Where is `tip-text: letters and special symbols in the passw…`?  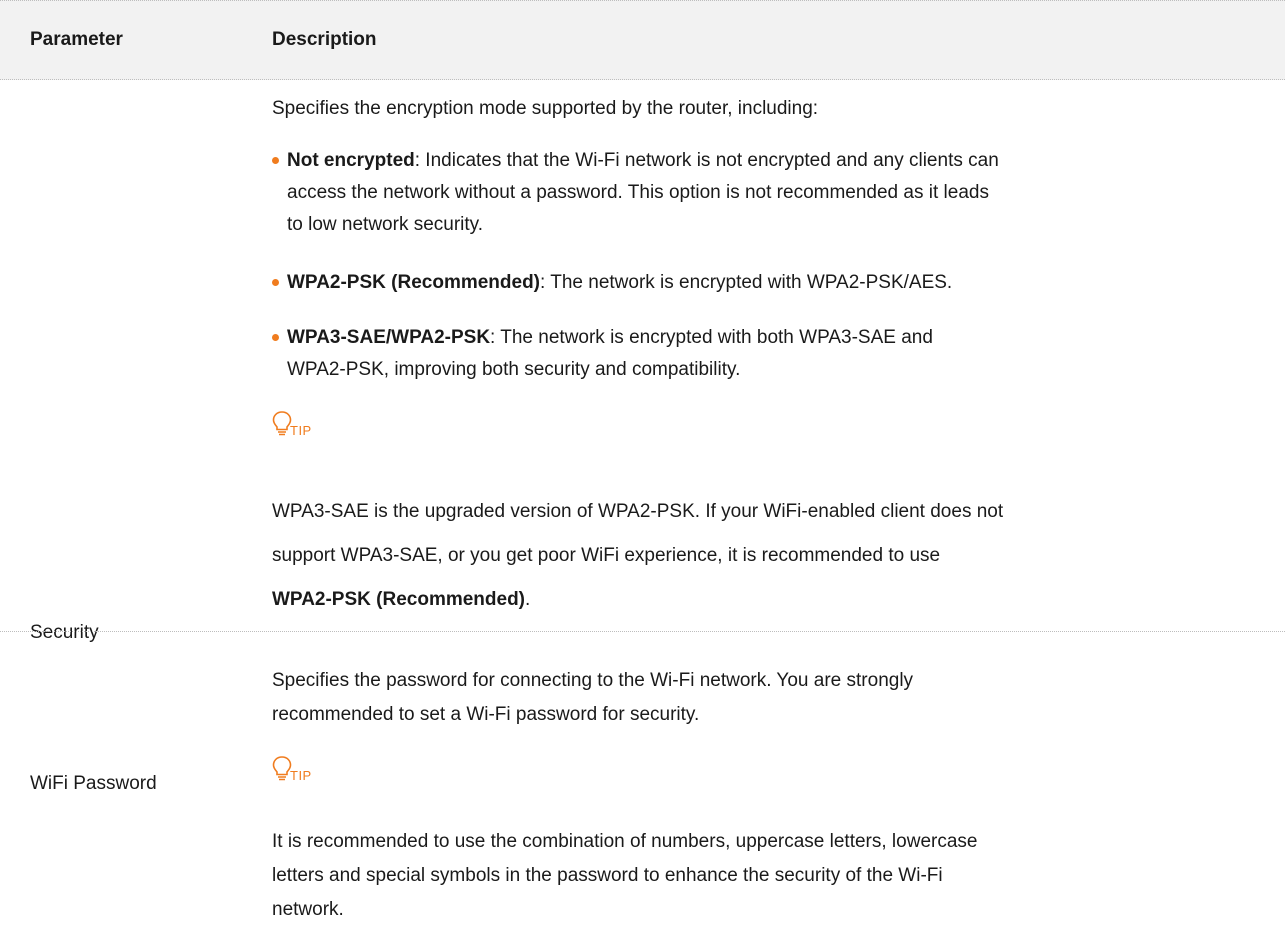 tip-text: letters and special symbols in the passw… is located at coordinates (607, 875).